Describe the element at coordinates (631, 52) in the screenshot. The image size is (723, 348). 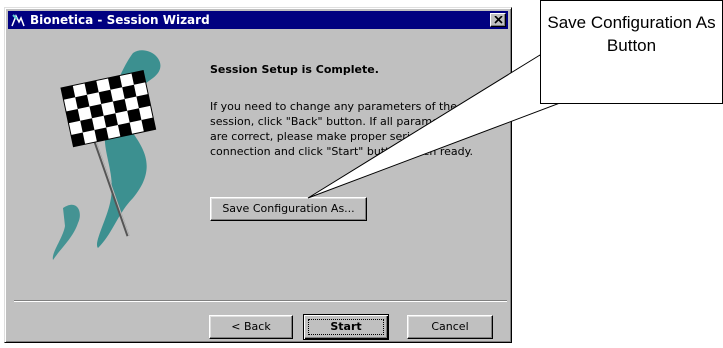
I see `callout-annotation: Save Configuration As Button` at that location.